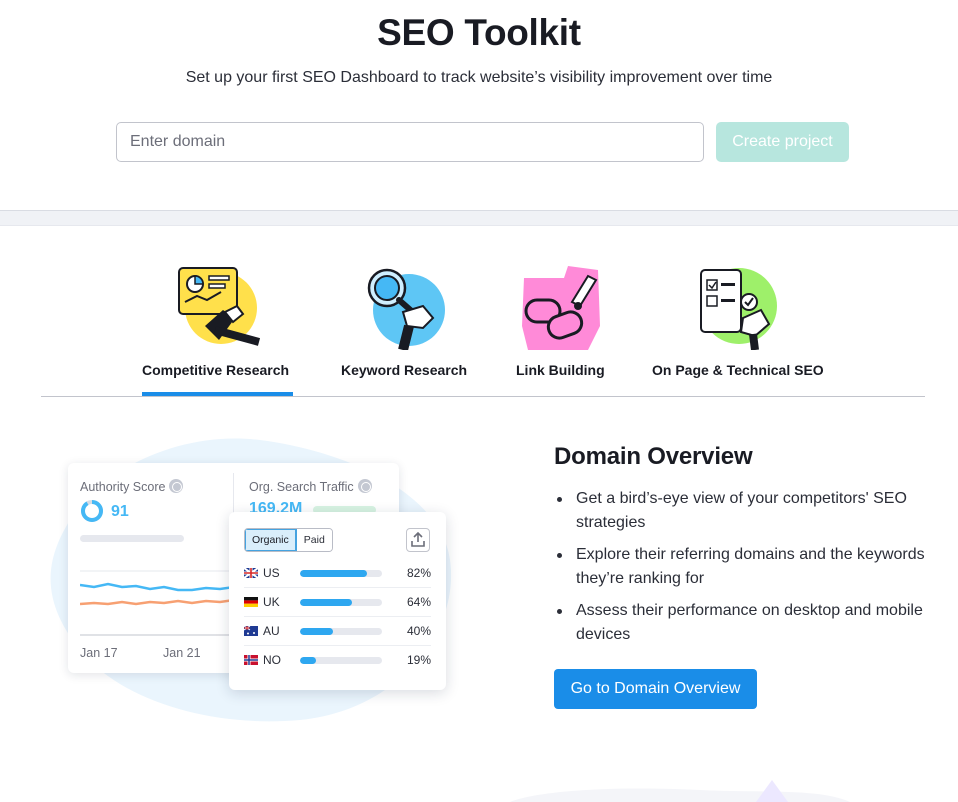 This screenshot has height=802, width=958. I want to click on placeholder-bar, so click(132, 538).